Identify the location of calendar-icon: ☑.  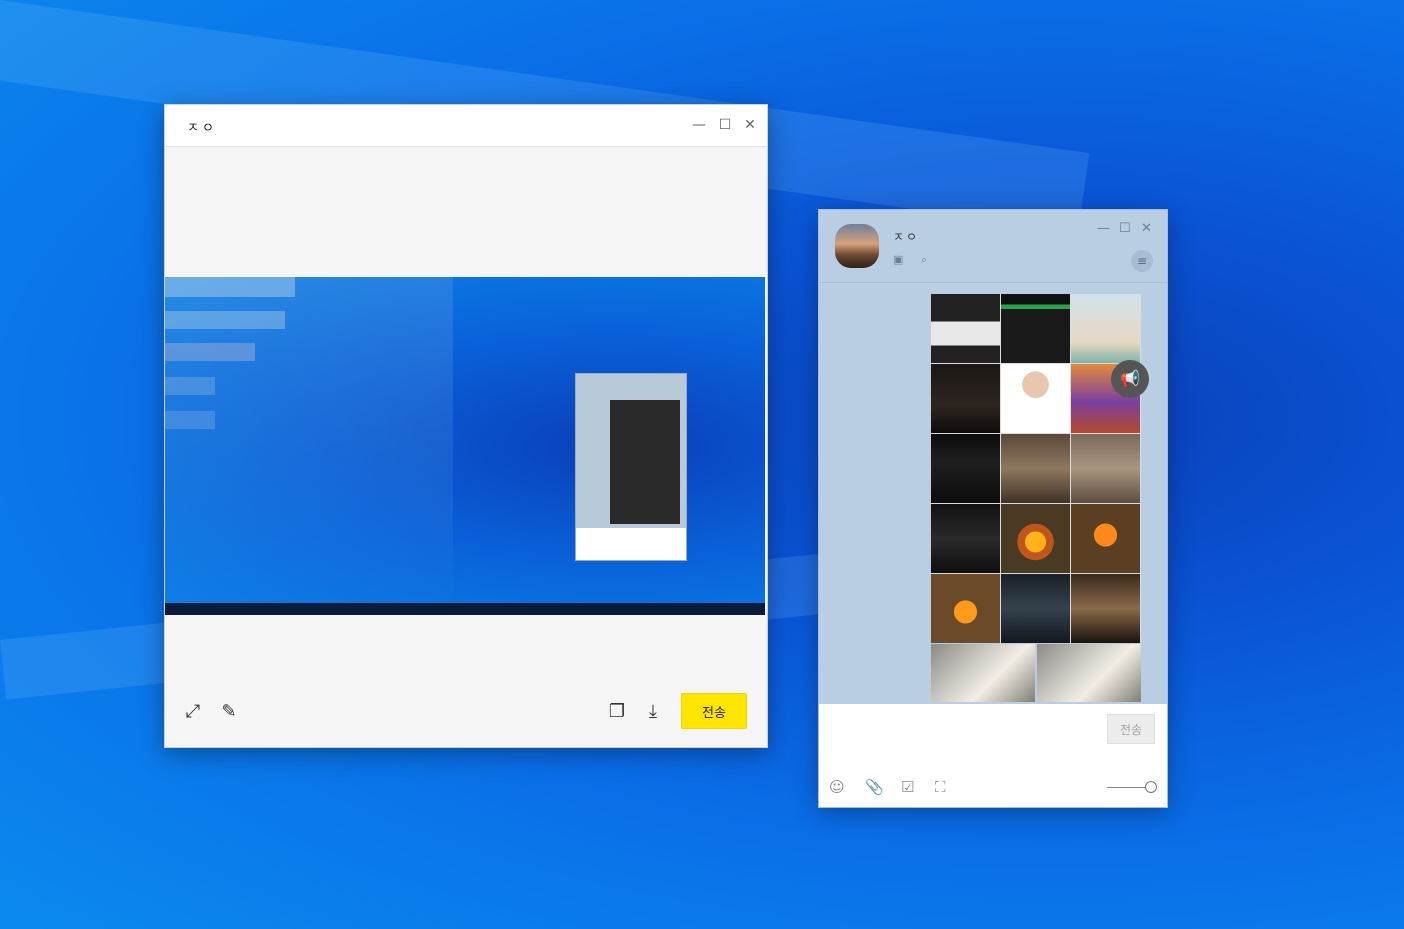
(907, 787).